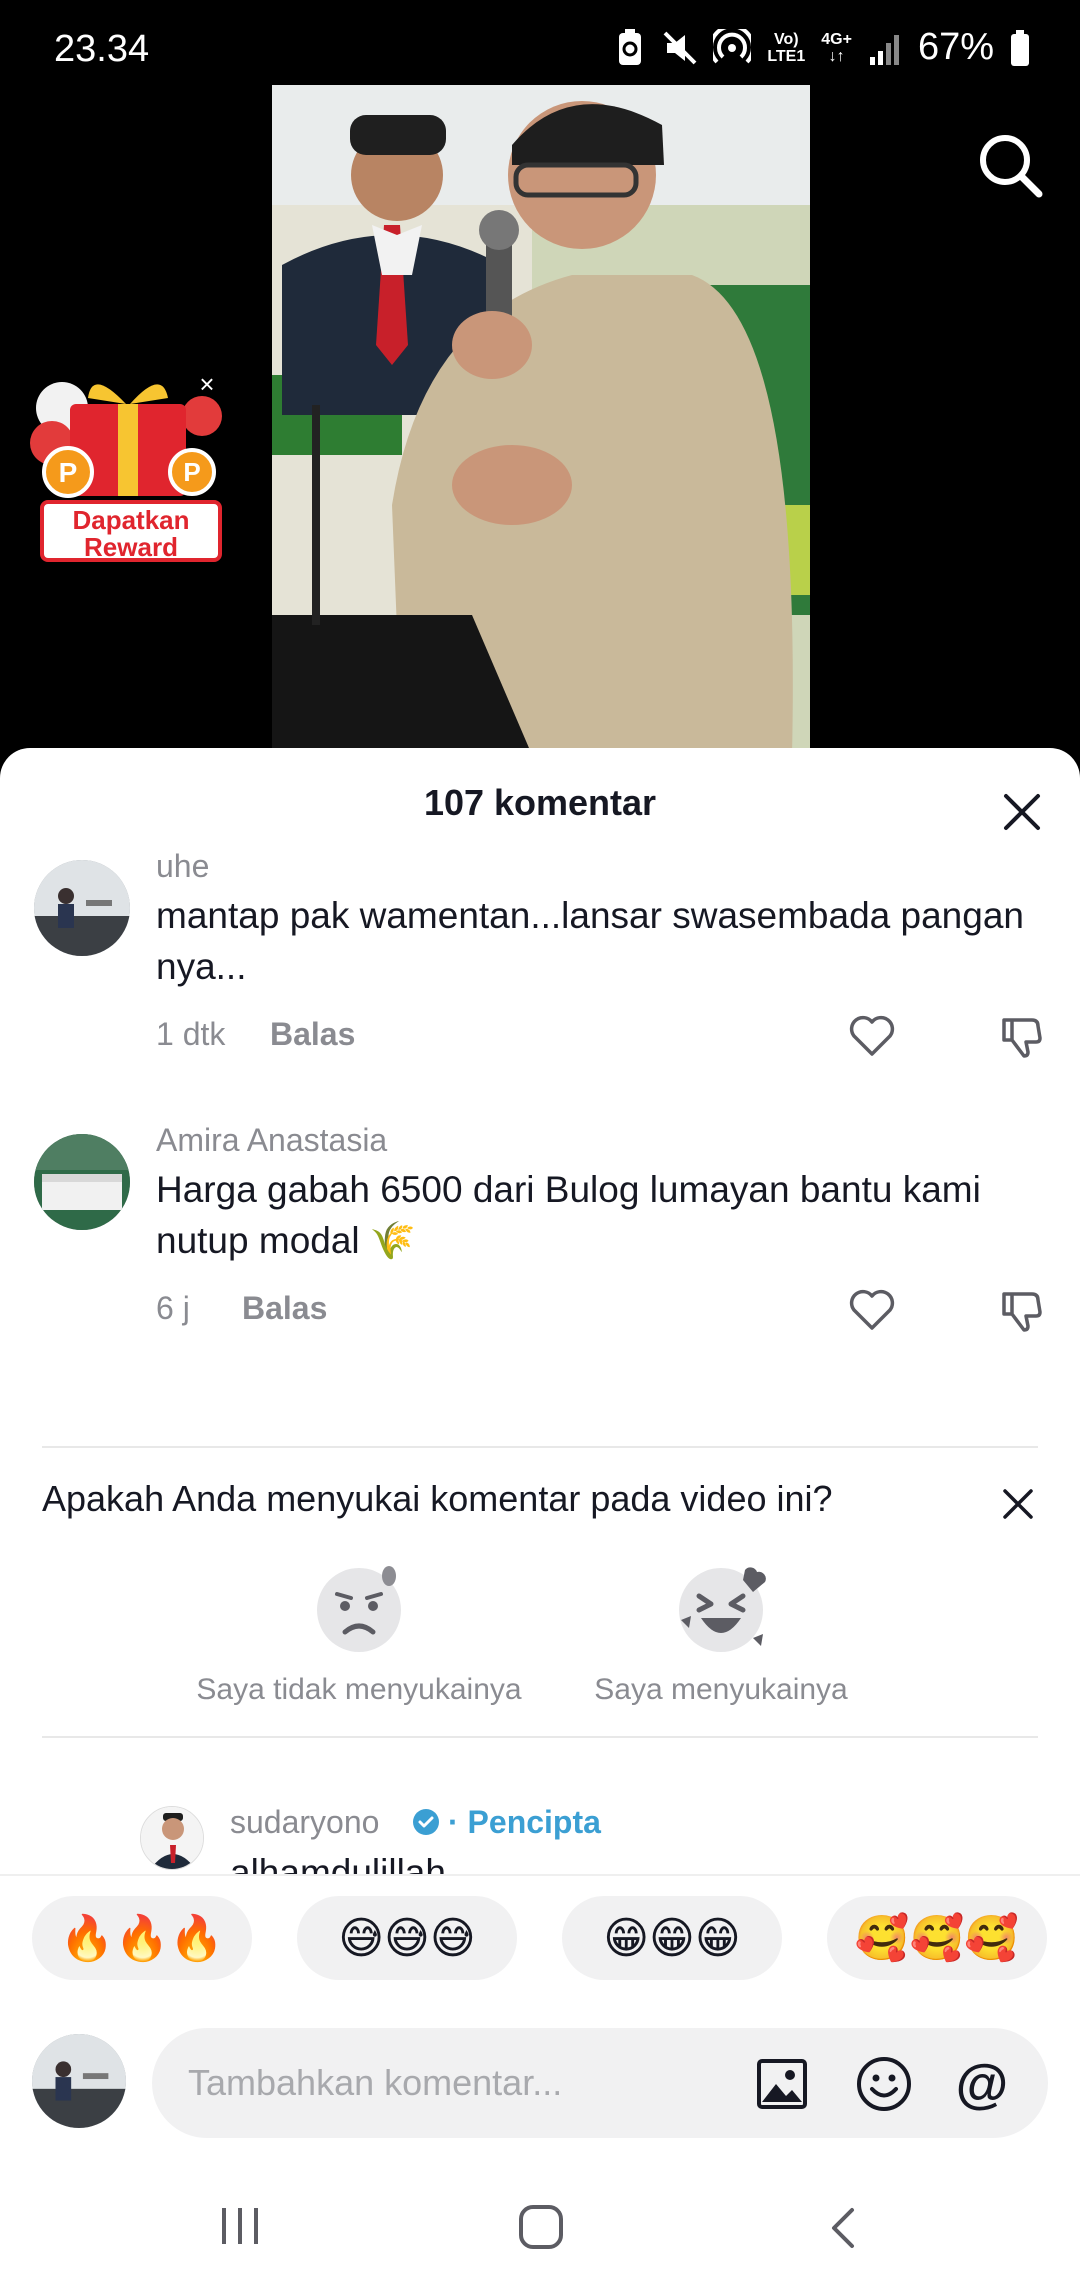  What do you see at coordinates (207, 384) in the screenshot?
I see `reward-close-icon: ×` at bounding box center [207, 384].